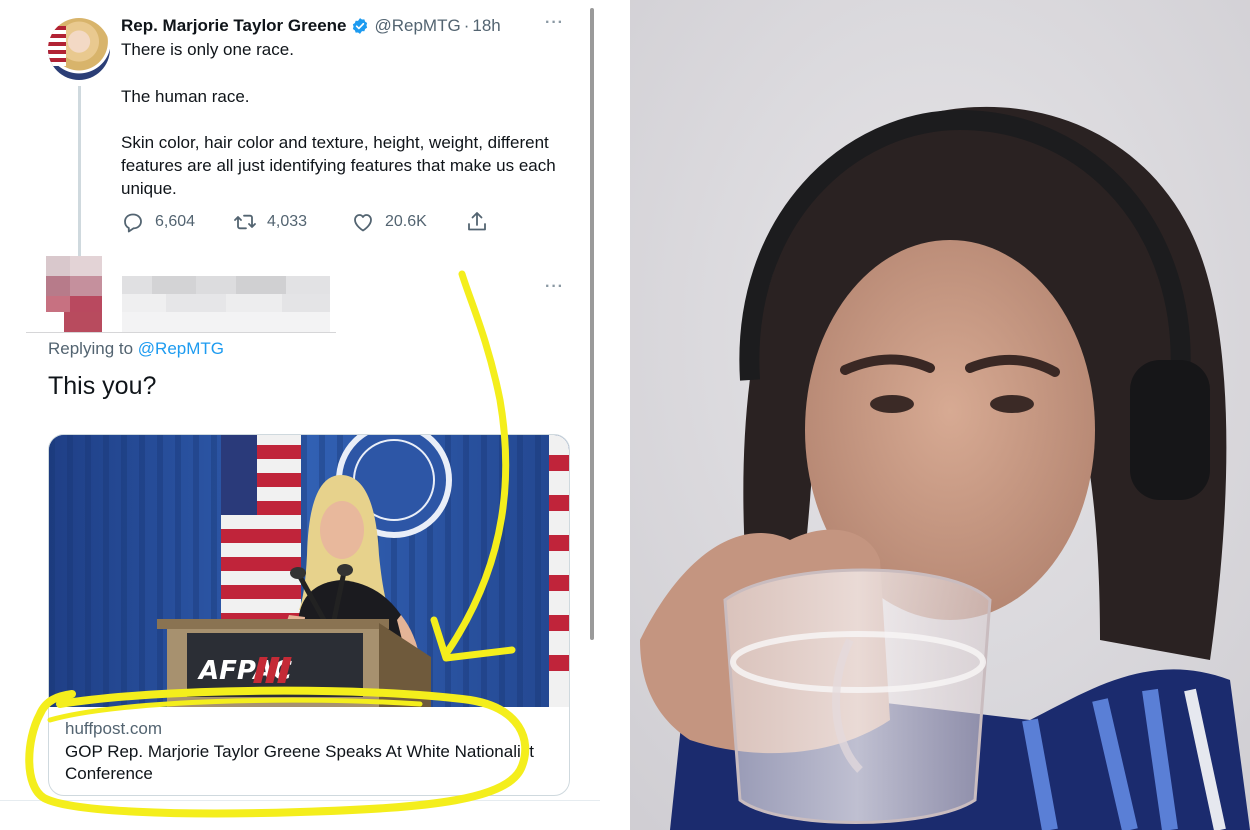  I want to click on like-icon, so click(363, 223).